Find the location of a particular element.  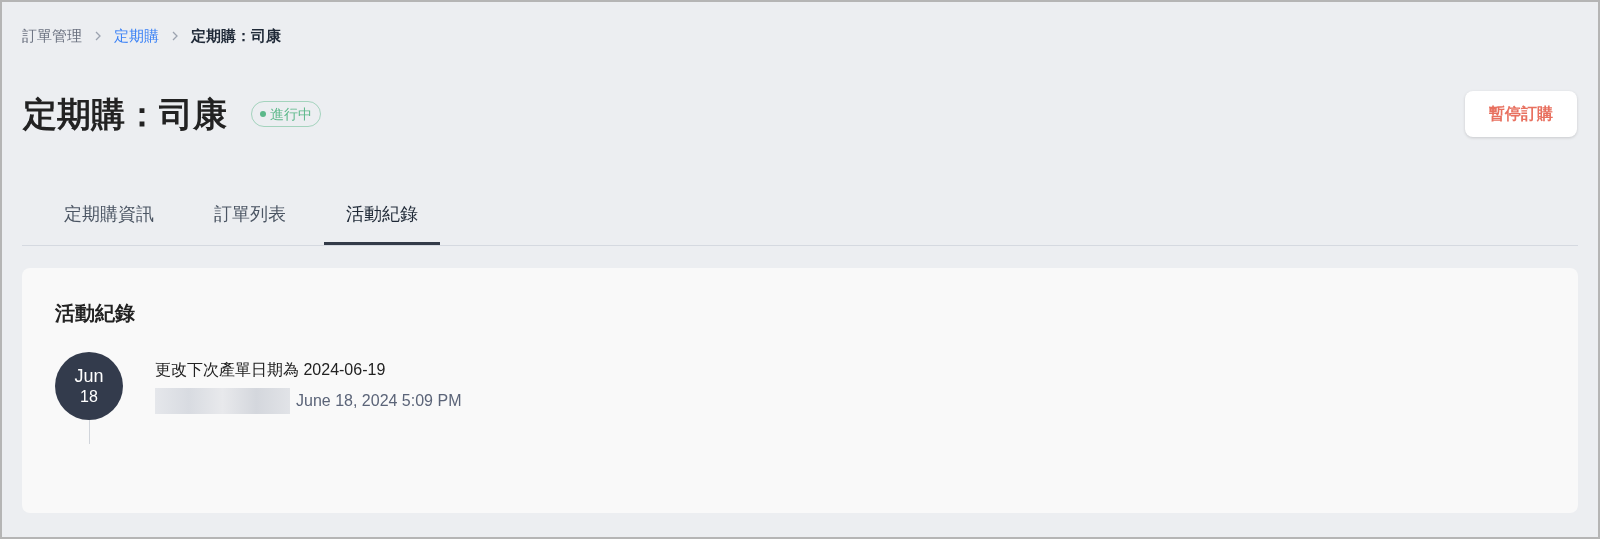

tab: 定期購資訊 is located at coordinates (109, 215).